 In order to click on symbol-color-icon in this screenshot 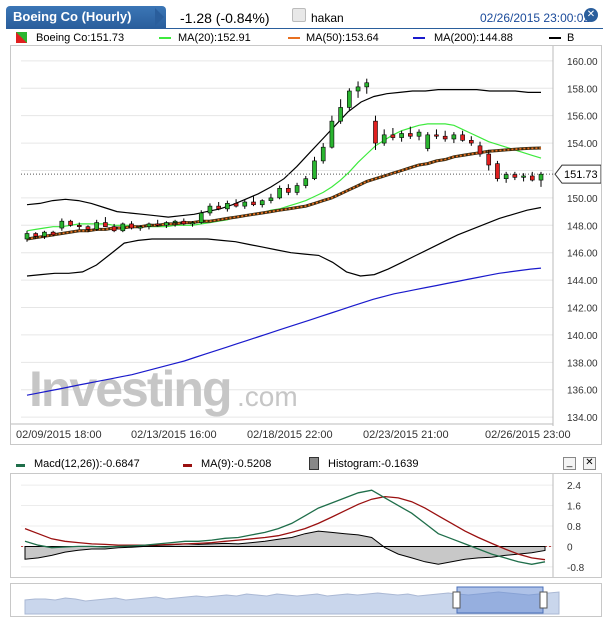, I will do `click(21, 37)`.